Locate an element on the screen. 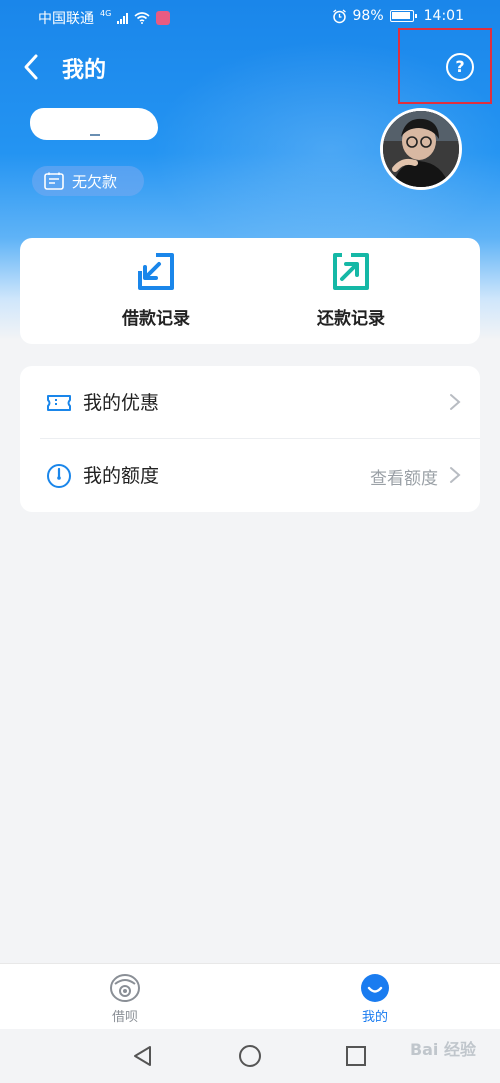  avatar is located at coordinates (421, 149).